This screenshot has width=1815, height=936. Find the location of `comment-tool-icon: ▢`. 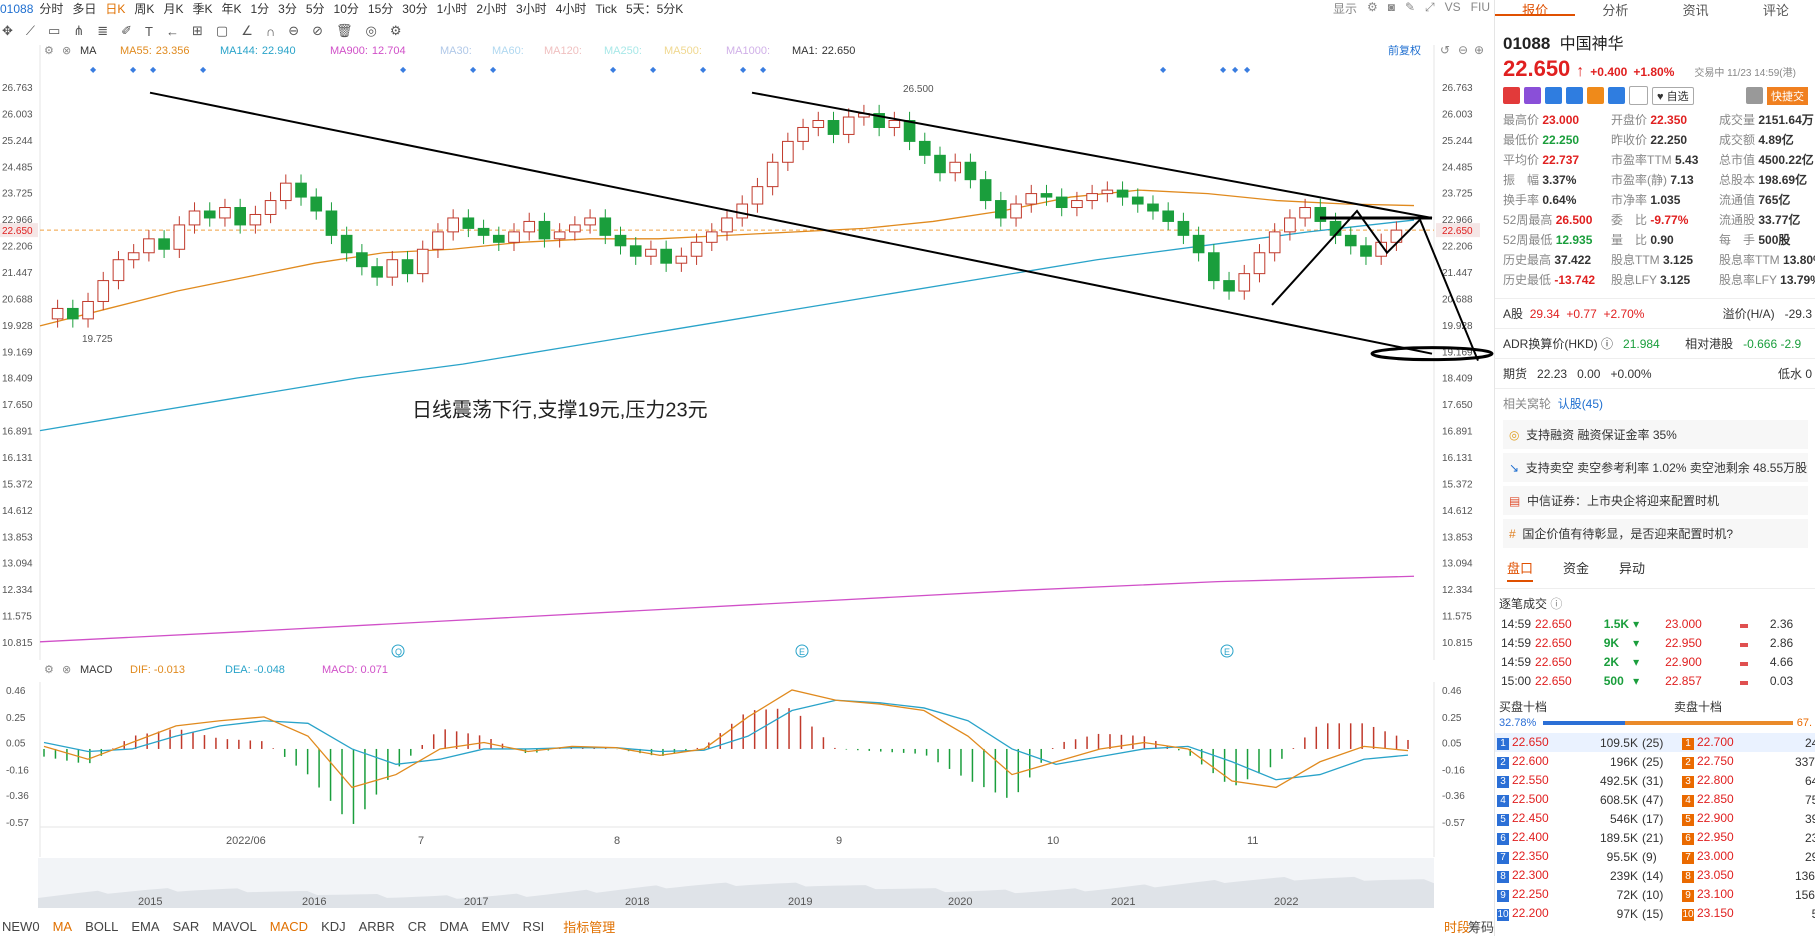

comment-tool-icon: ▢ is located at coordinates (222, 31).